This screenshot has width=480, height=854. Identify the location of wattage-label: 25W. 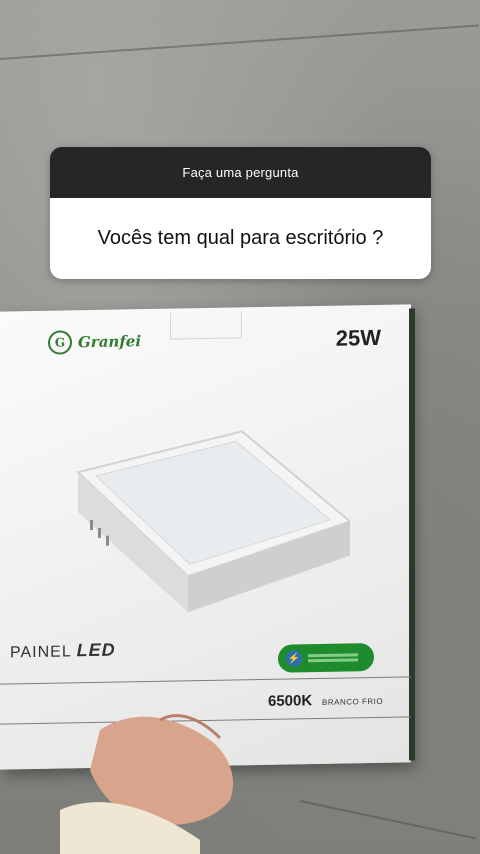
(358, 337).